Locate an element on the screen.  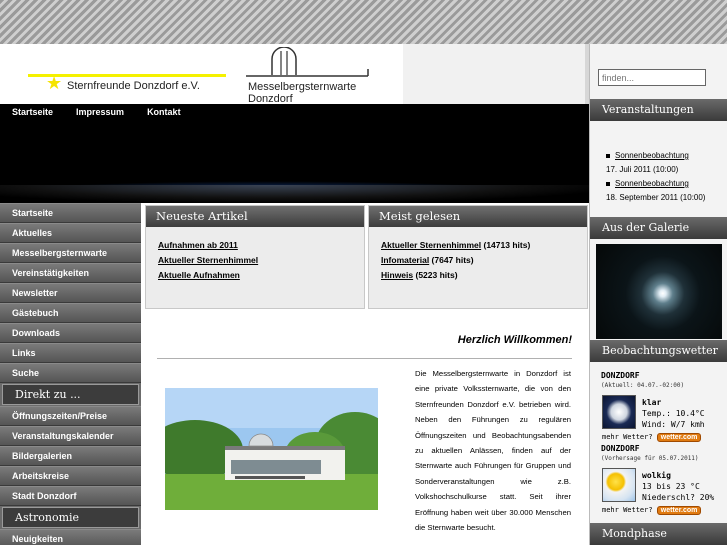
sun-cloud-icon is located at coordinates (619, 485).